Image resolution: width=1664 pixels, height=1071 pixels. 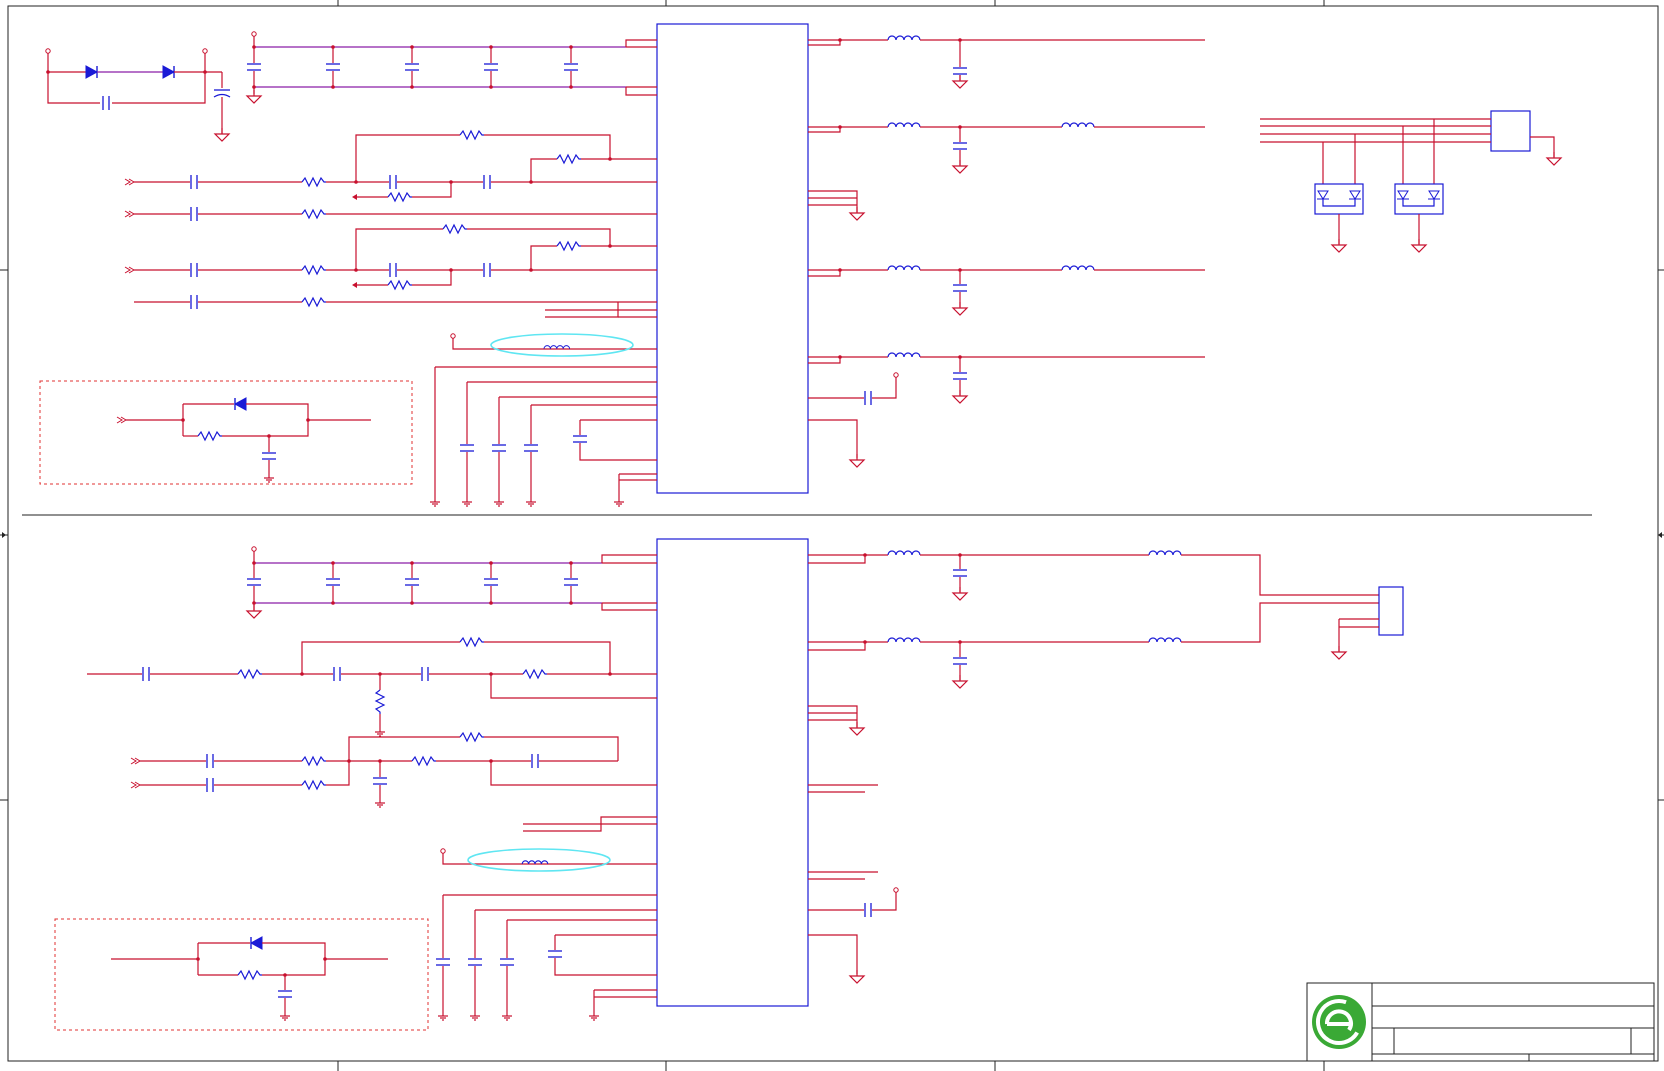 I want to click on output-filters-top, so click(x=1006, y=251).